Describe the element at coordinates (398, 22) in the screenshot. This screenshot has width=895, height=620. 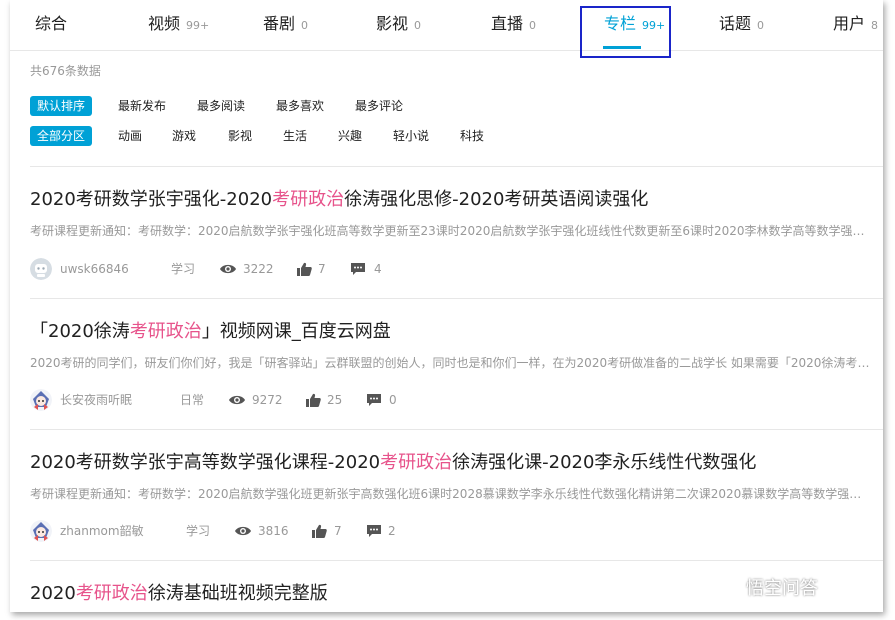
I see `tab-movie: 影视 0` at that location.